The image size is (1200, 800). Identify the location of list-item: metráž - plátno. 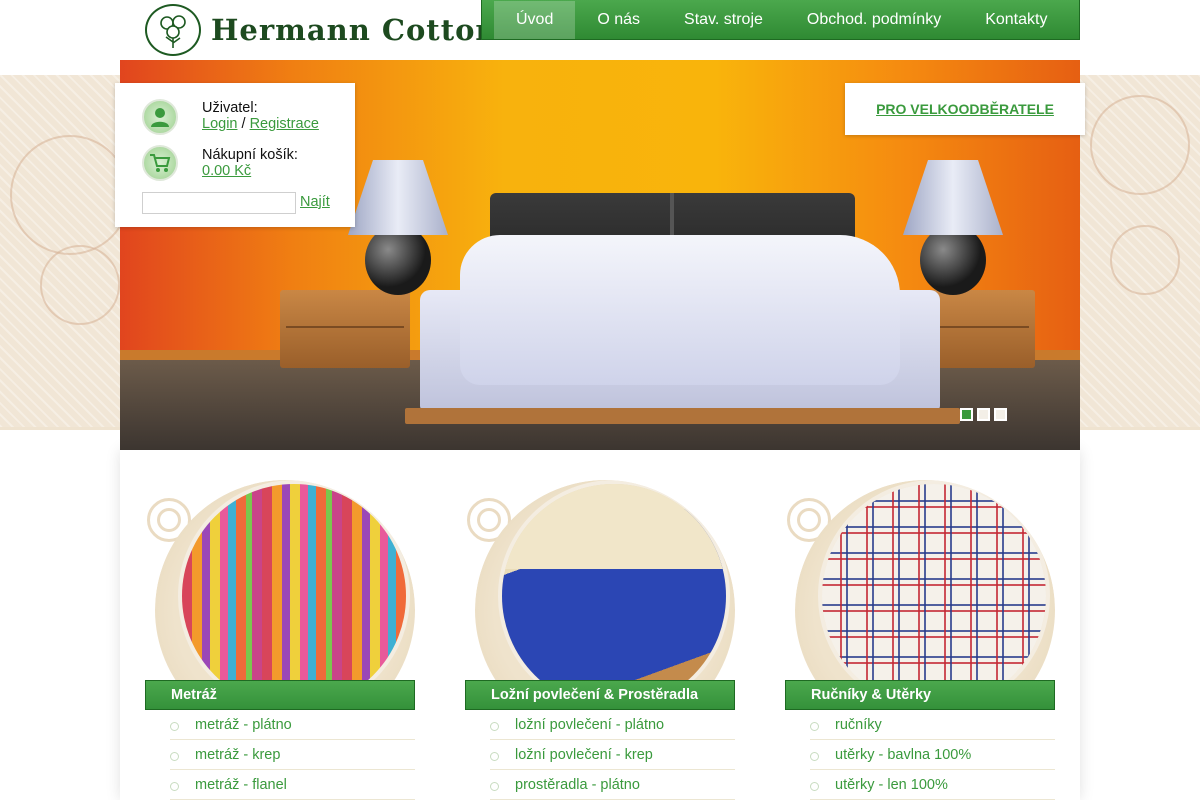
(292, 725).